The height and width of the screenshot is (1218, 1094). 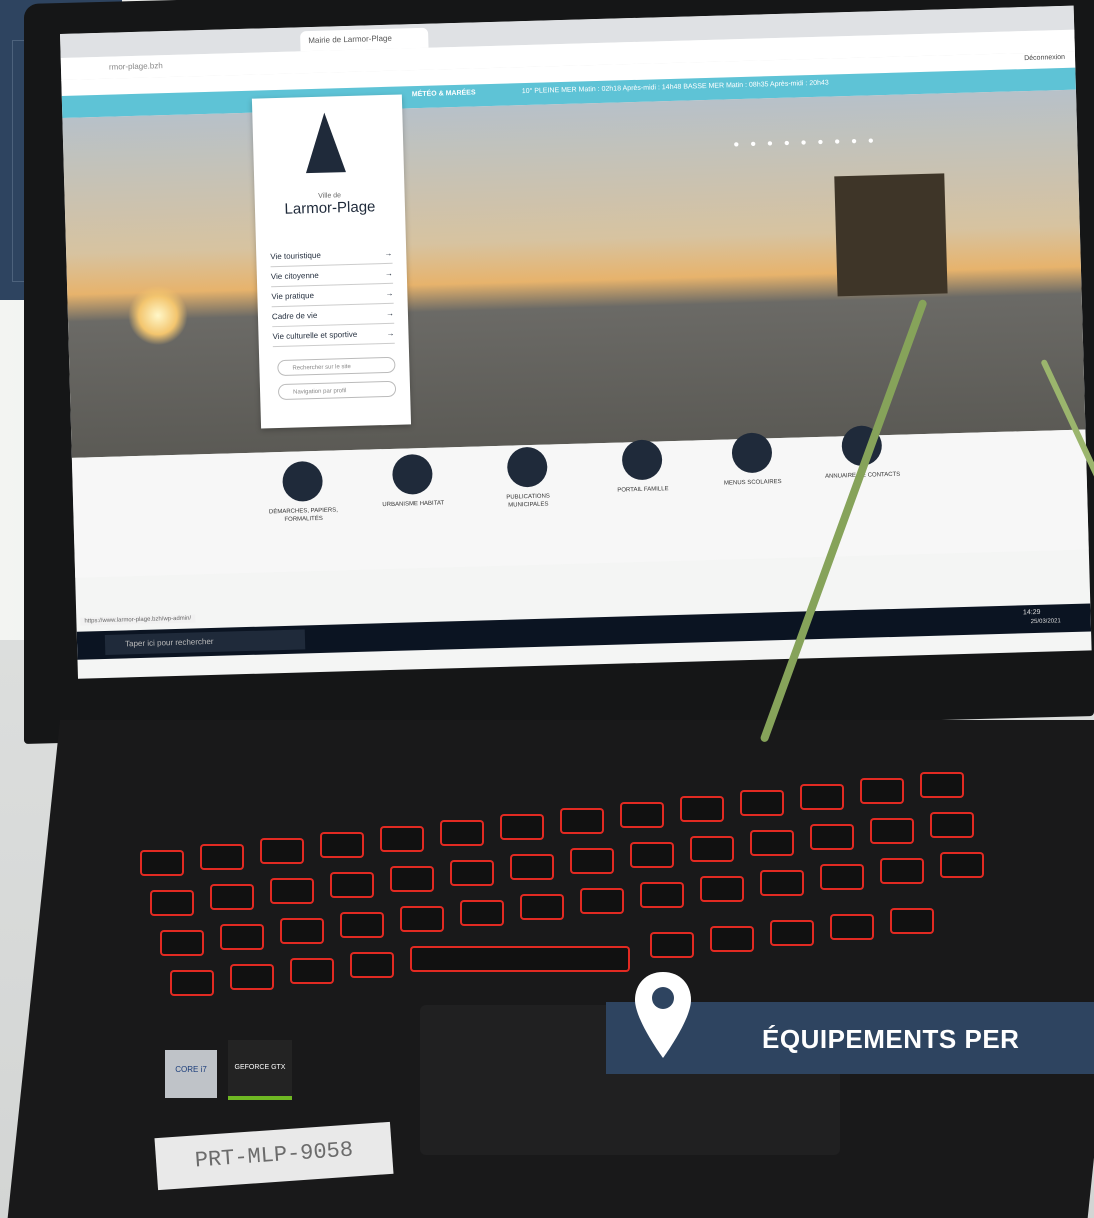 I want to click on menu-item-label: Vie culturelle et sportive, so click(x=315, y=335).